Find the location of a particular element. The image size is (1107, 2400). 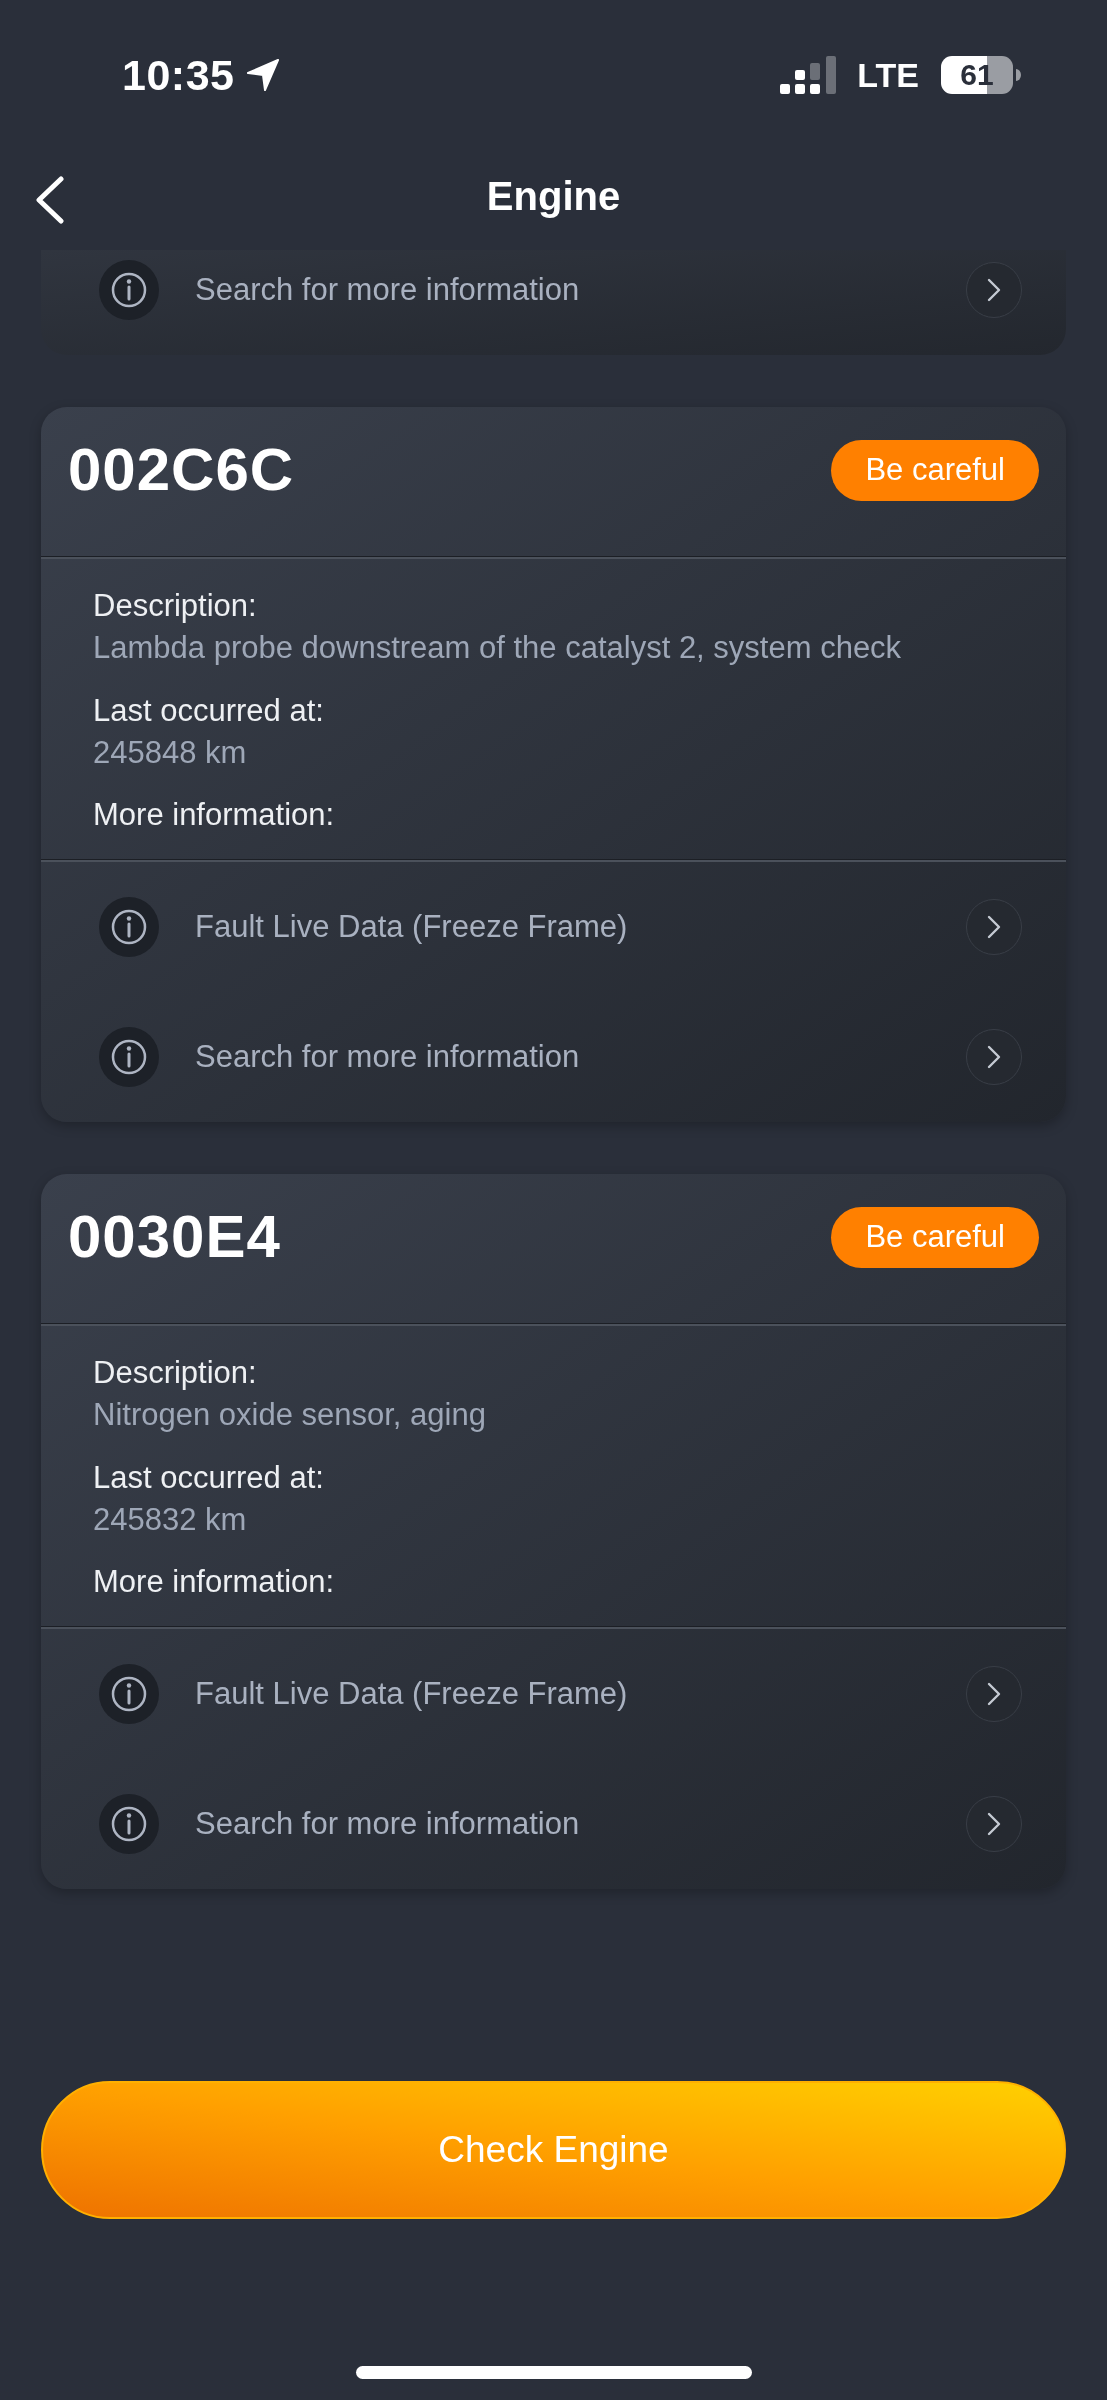

battery-tip-icon is located at coordinates (1018, 75).